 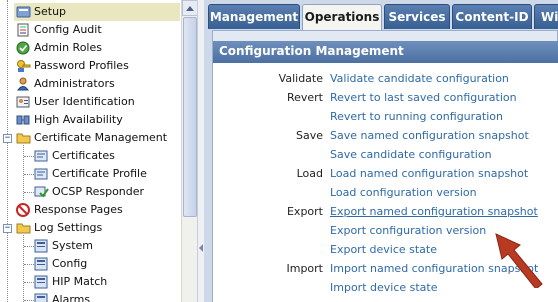 What do you see at coordinates (200, 151) in the screenshot?
I see `pane-splitter` at bounding box center [200, 151].